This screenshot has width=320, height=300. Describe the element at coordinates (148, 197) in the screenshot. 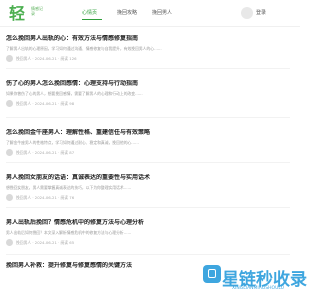

I see `article-meta: 挽回男人 · 2024-06-21 · 阅读 76` at that location.